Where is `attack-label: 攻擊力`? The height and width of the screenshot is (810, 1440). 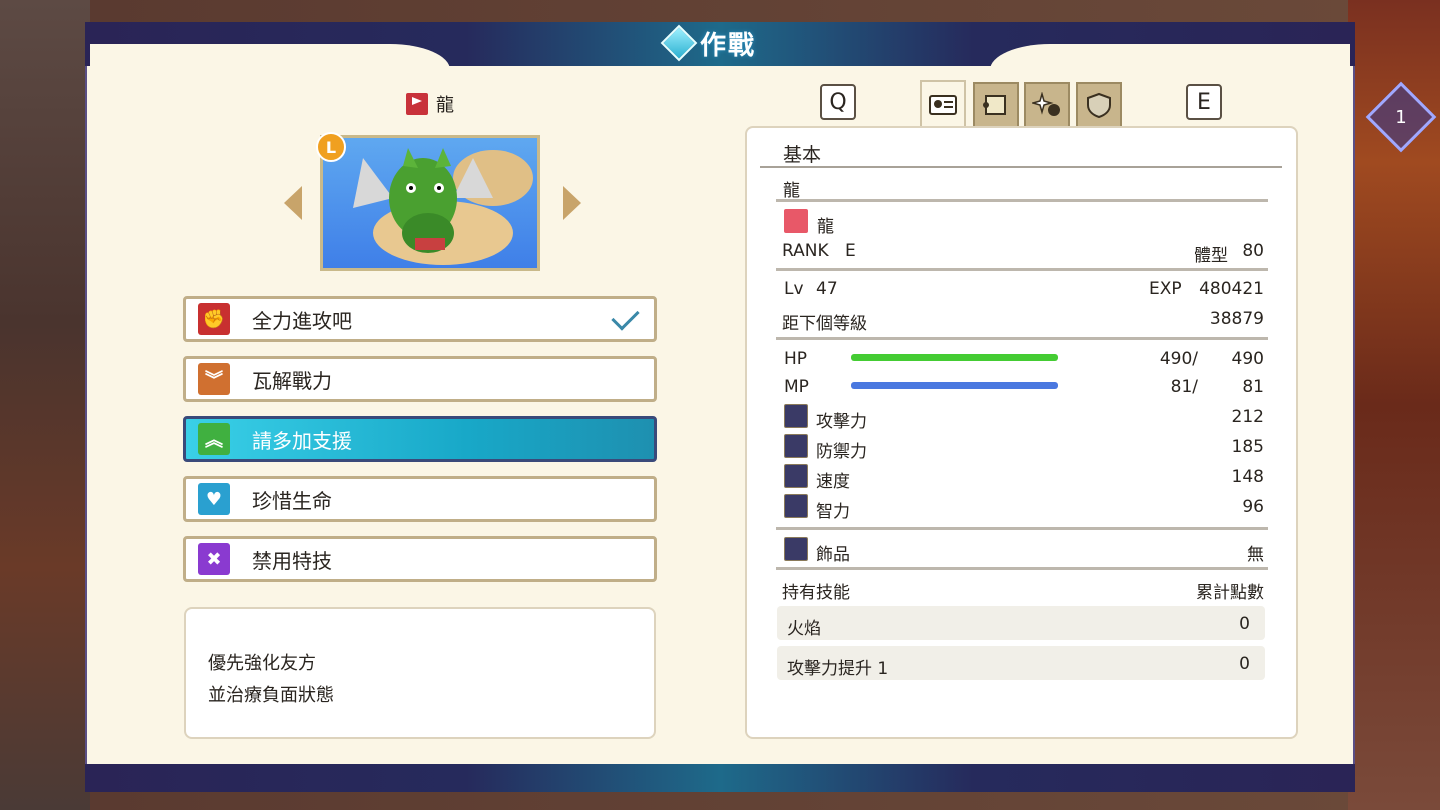
attack-label: 攻擊力 is located at coordinates (841, 422).